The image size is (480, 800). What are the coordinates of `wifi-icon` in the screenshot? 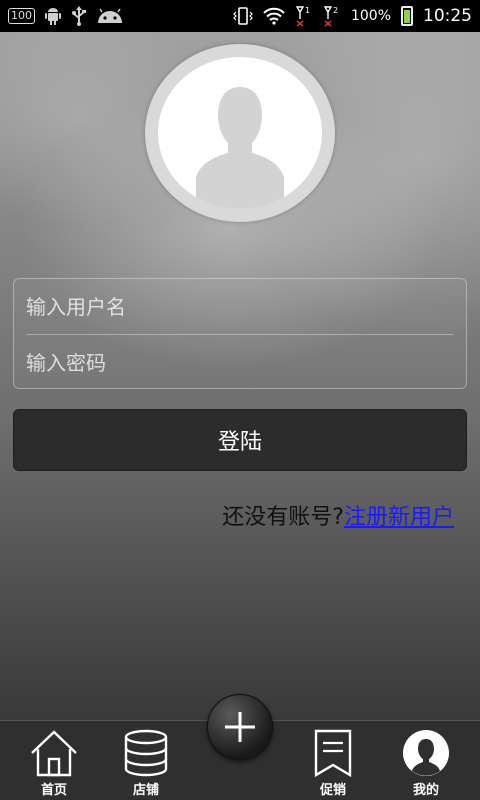 It's located at (274, 16).